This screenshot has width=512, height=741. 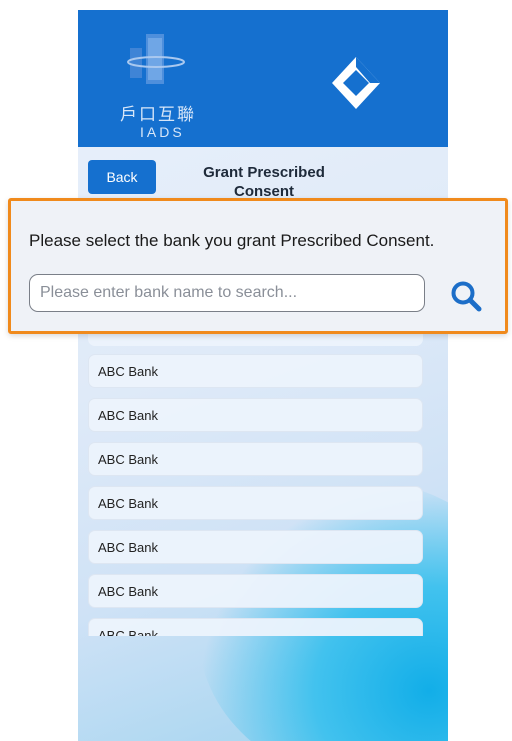 I want to click on back-button: Back, so click(x=122, y=177).